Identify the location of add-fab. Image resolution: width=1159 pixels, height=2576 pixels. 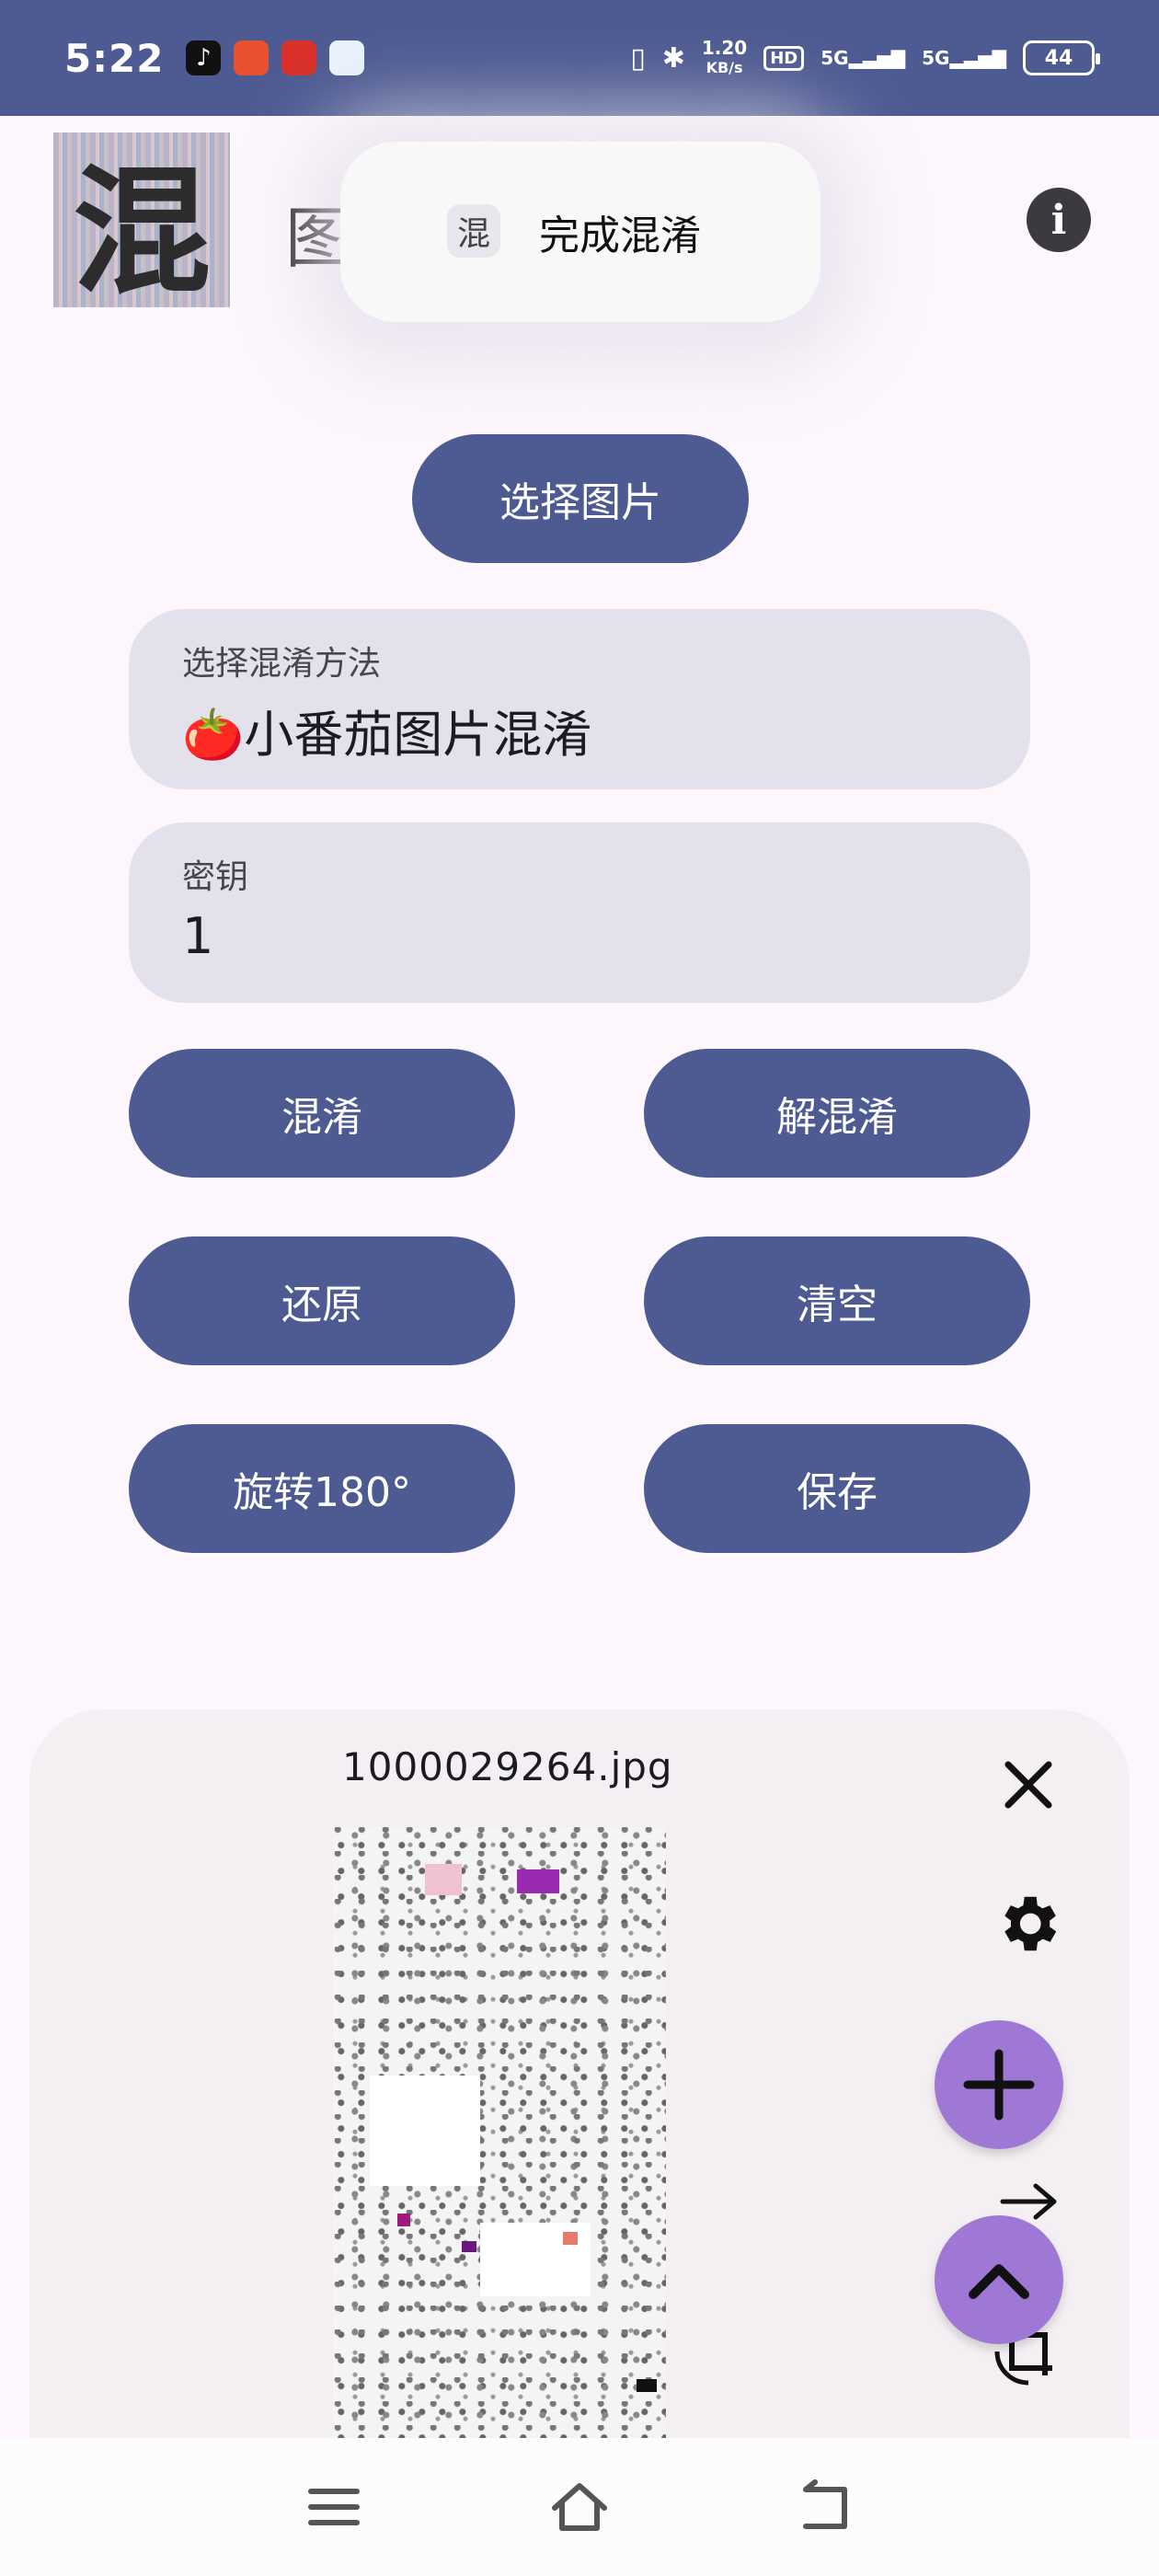
(999, 2084).